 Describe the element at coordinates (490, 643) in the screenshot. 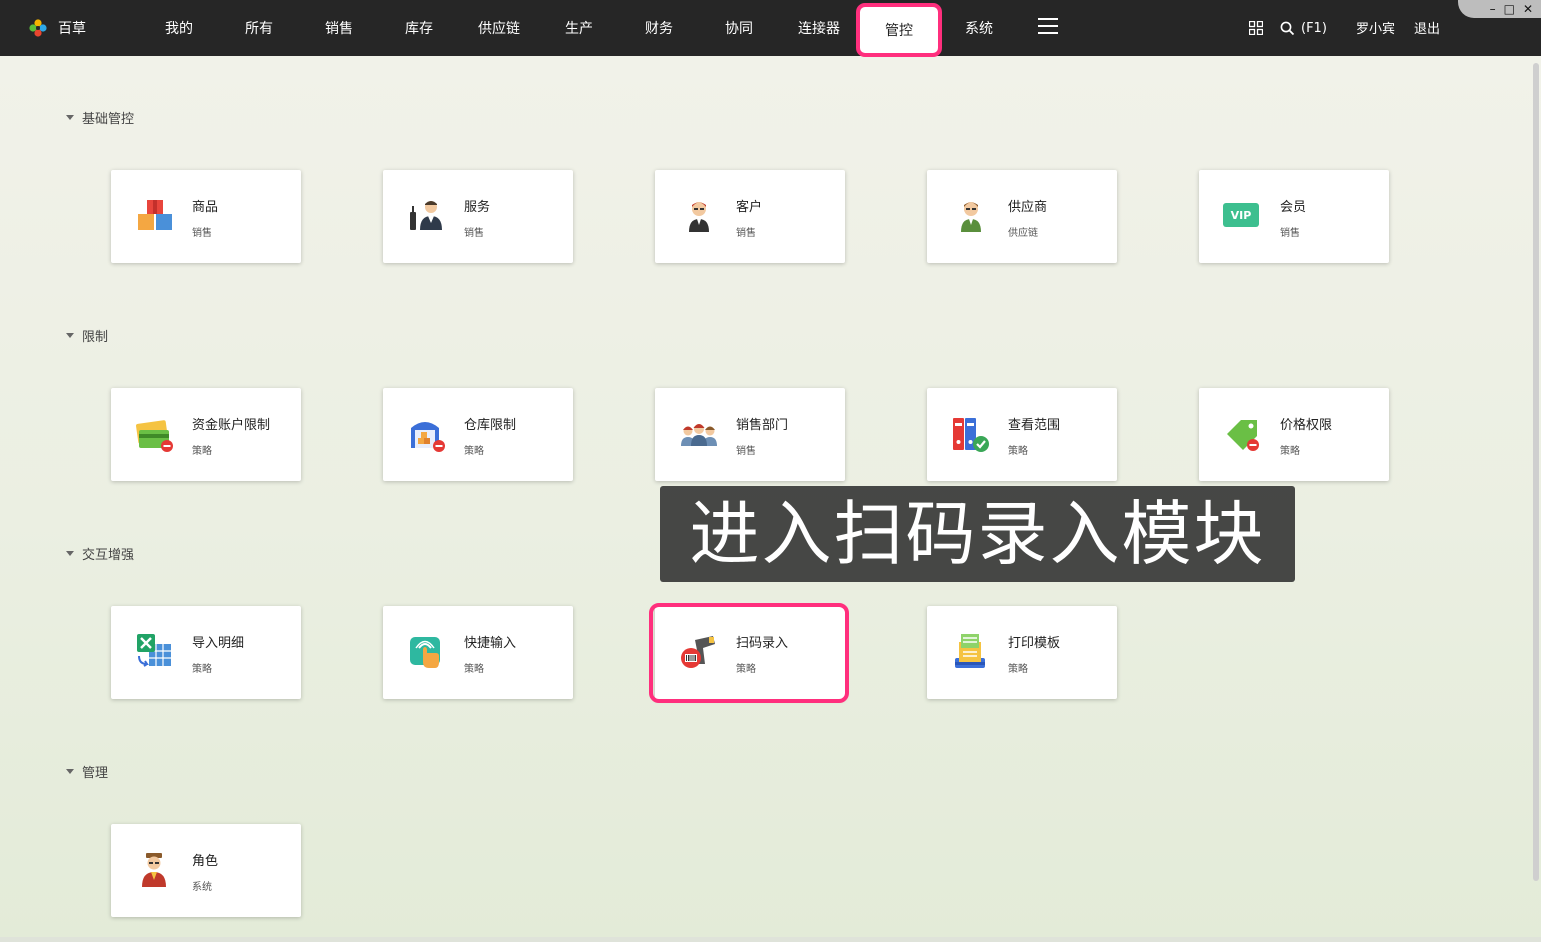

I see `card-name: 快捷输入` at that location.